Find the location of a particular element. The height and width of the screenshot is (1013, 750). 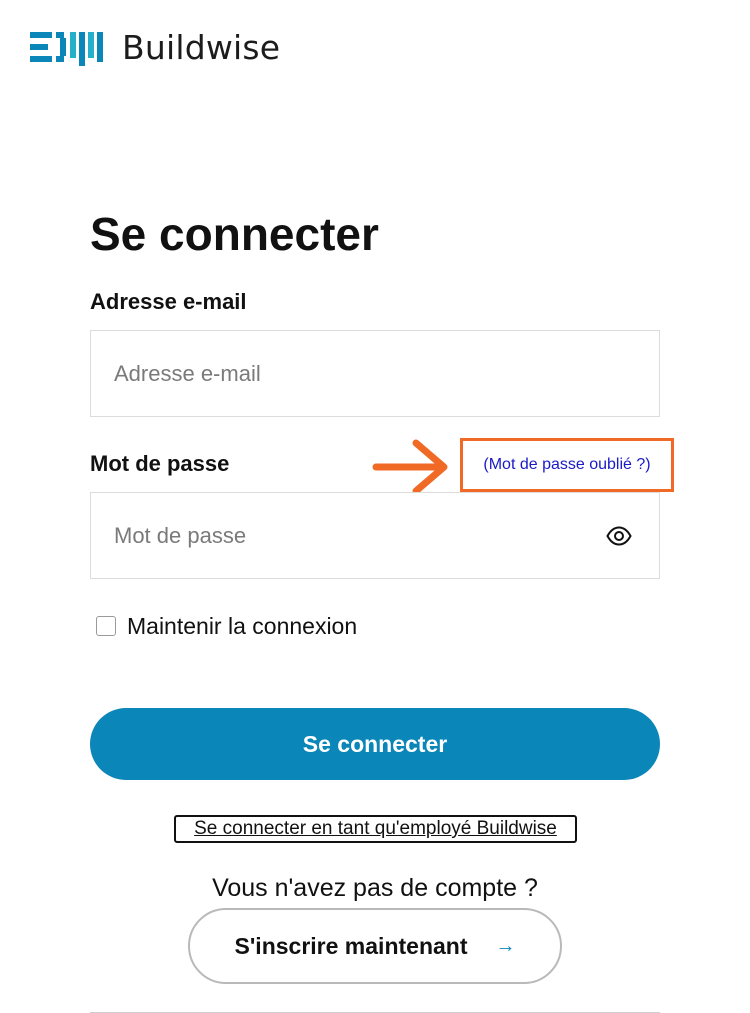

email-label: Adresse e-mail is located at coordinates (168, 301).